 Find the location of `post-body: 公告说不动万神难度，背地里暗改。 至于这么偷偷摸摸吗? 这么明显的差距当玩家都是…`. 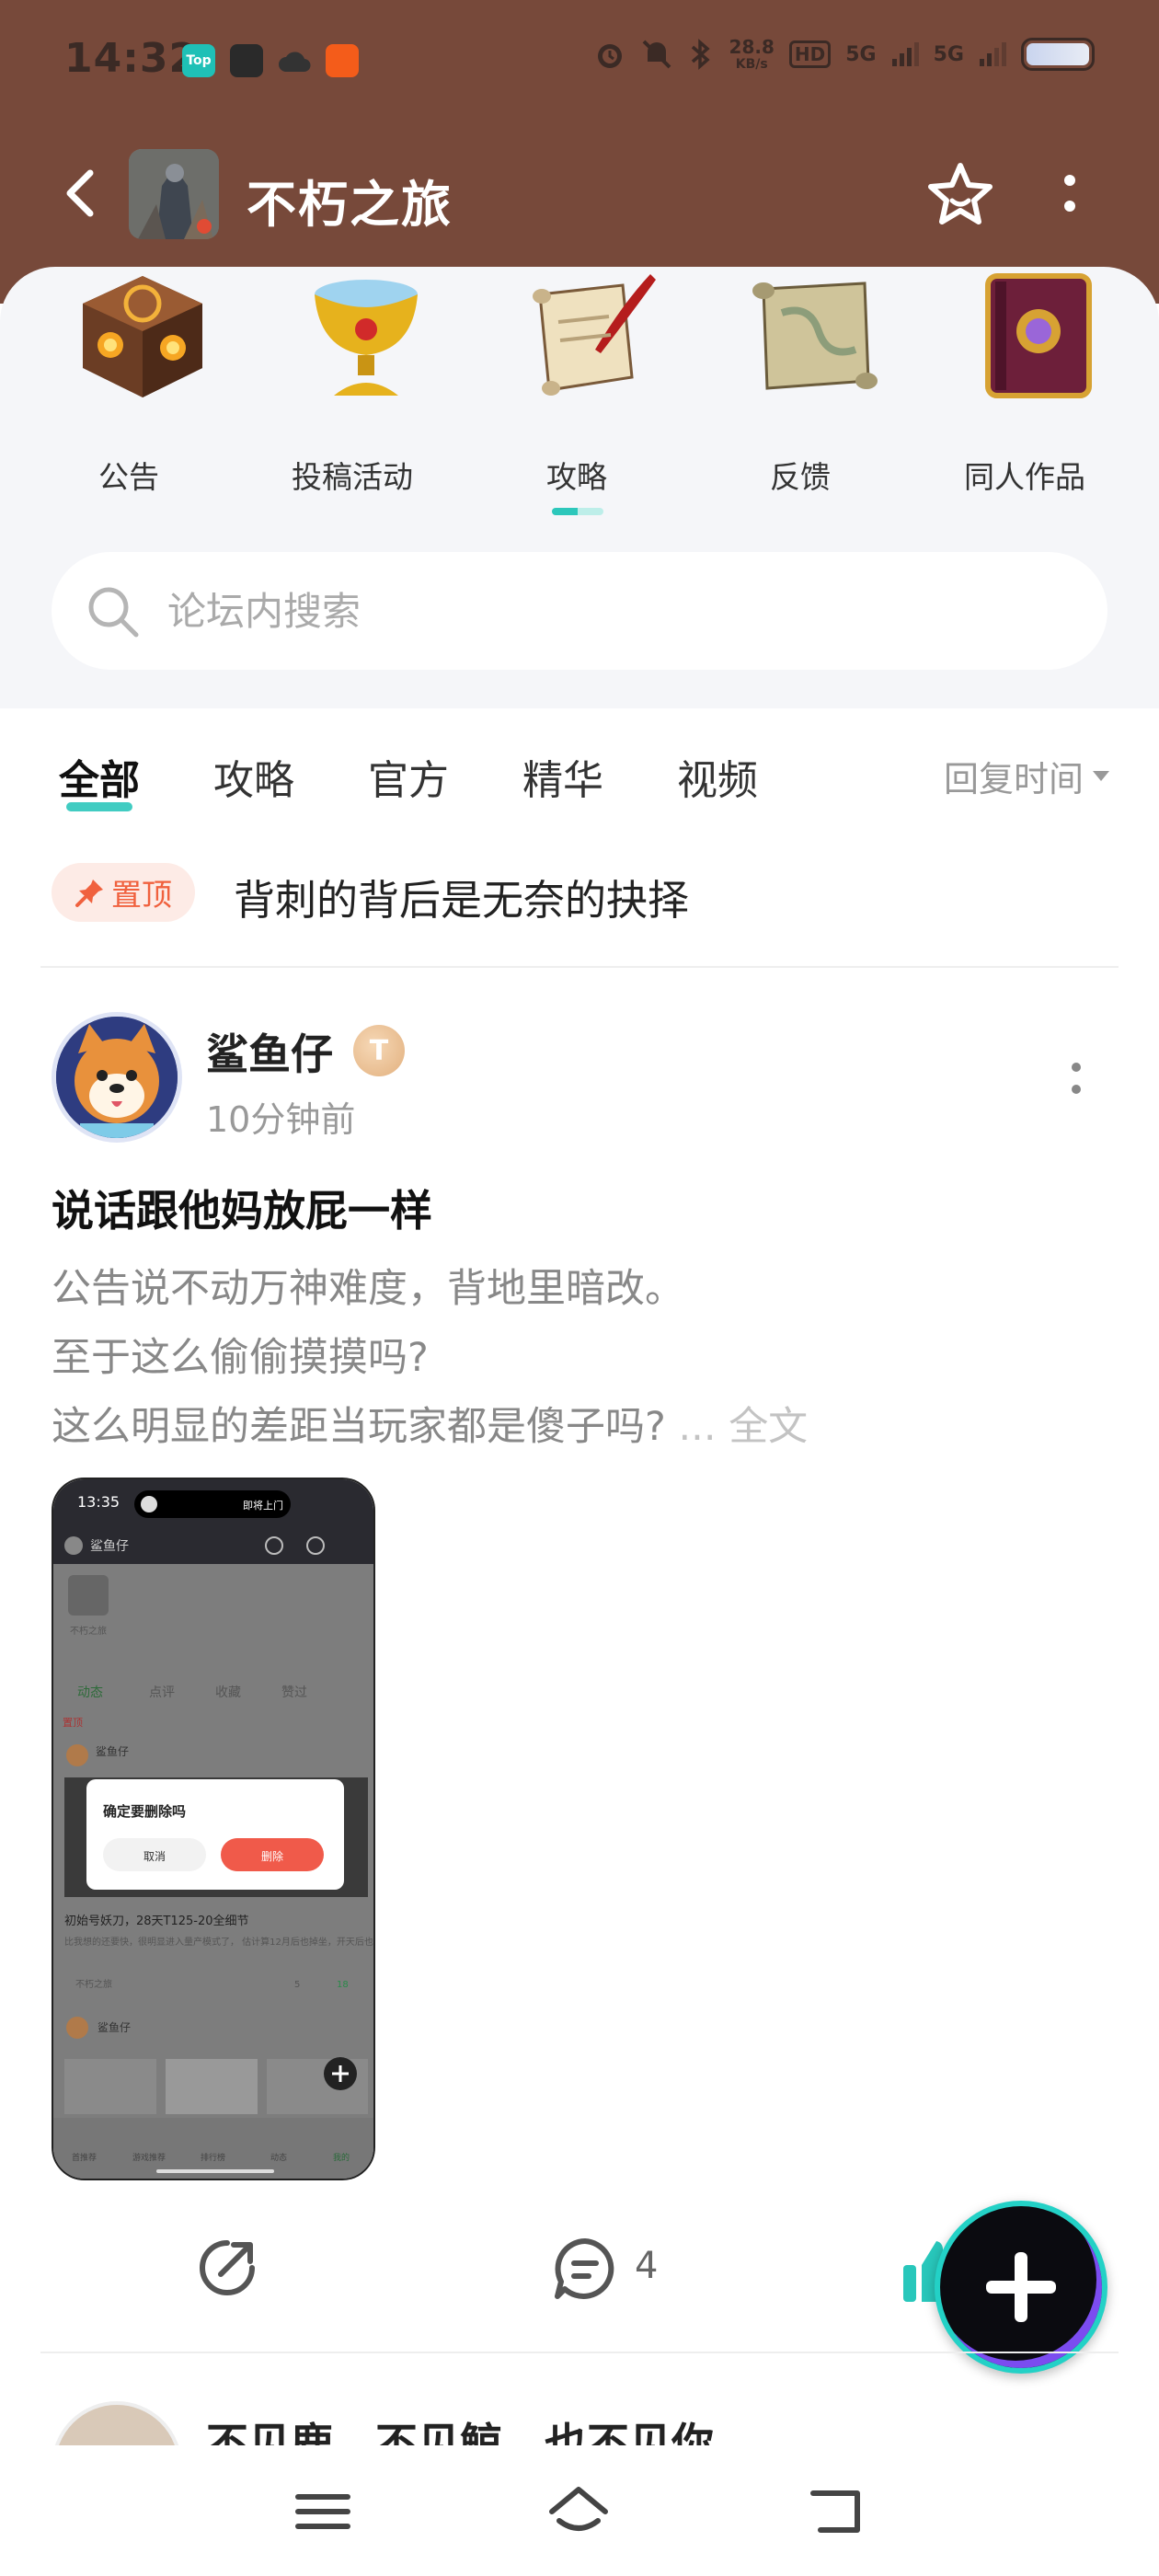

post-body: 公告说不动万神难度，背地里暗改。 至于这么偷偷摸摸吗? 这么明显的差距当玩家都是… is located at coordinates (580, 1358).